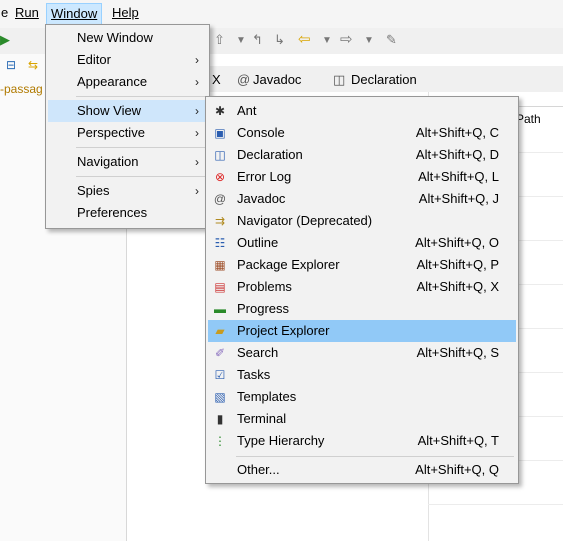 The image size is (563, 541). Describe the element at coordinates (391, 40) in the screenshot. I see `pin-editor-icon: ✎` at that location.